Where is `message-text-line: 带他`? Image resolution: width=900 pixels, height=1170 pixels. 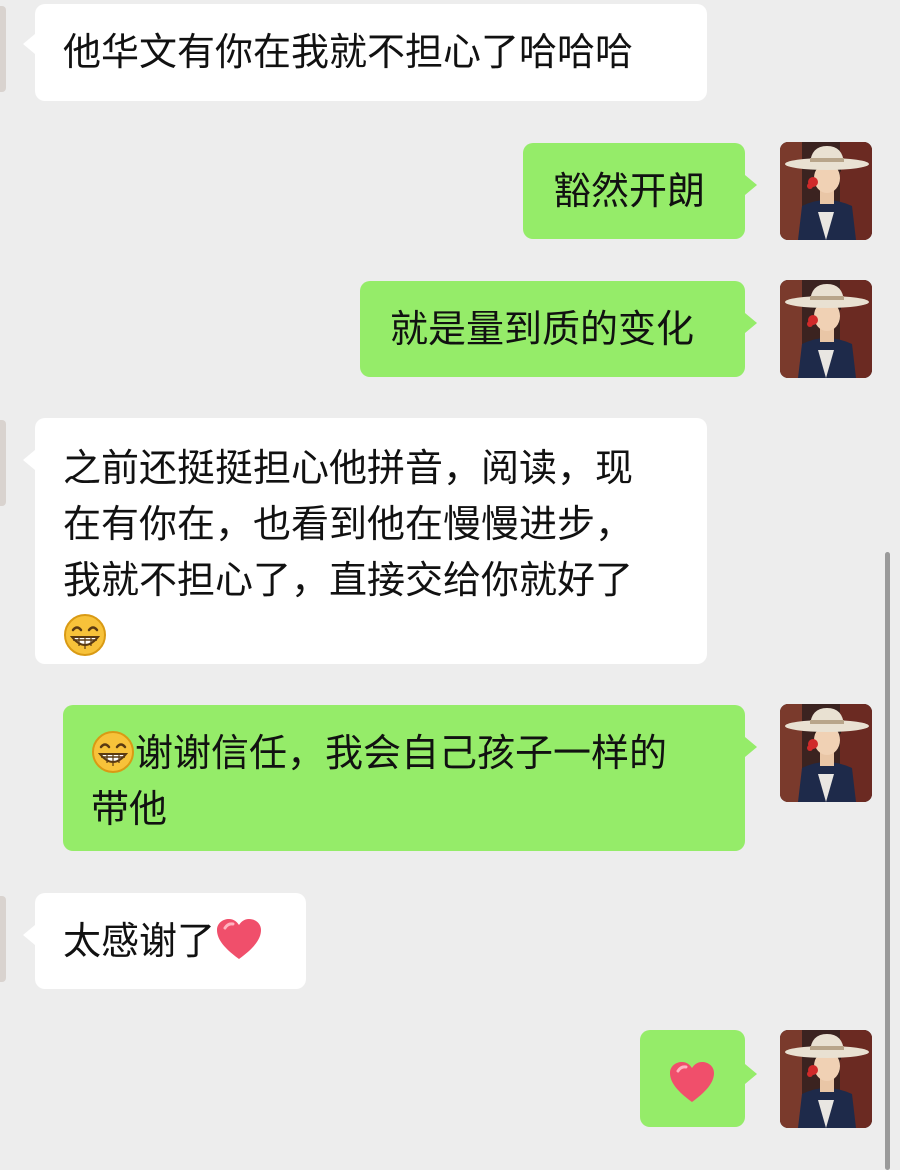
message-text-line: 带他 is located at coordinates (129, 809).